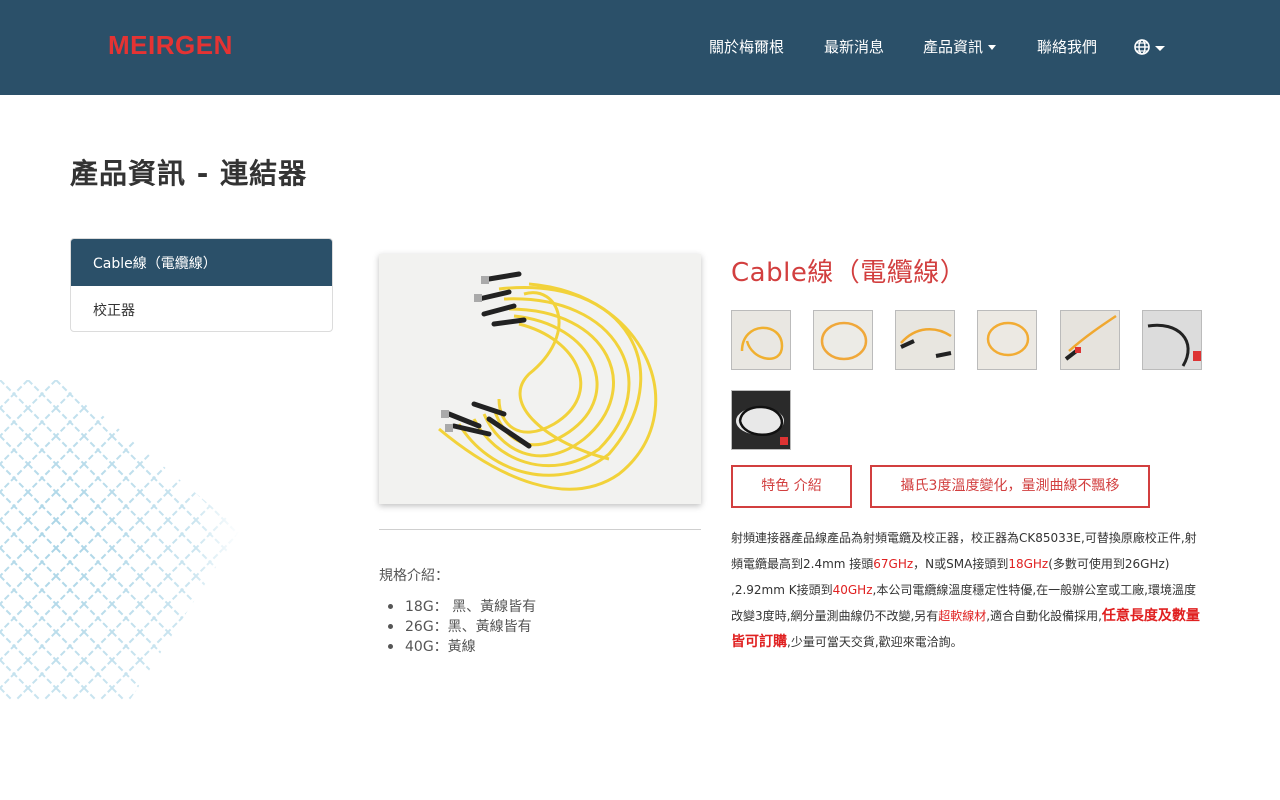 The width and height of the screenshot is (1280, 800). Describe the element at coordinates (1028, 564) in the screenshot. I see `desc-highlight: 18GHz` at that location.